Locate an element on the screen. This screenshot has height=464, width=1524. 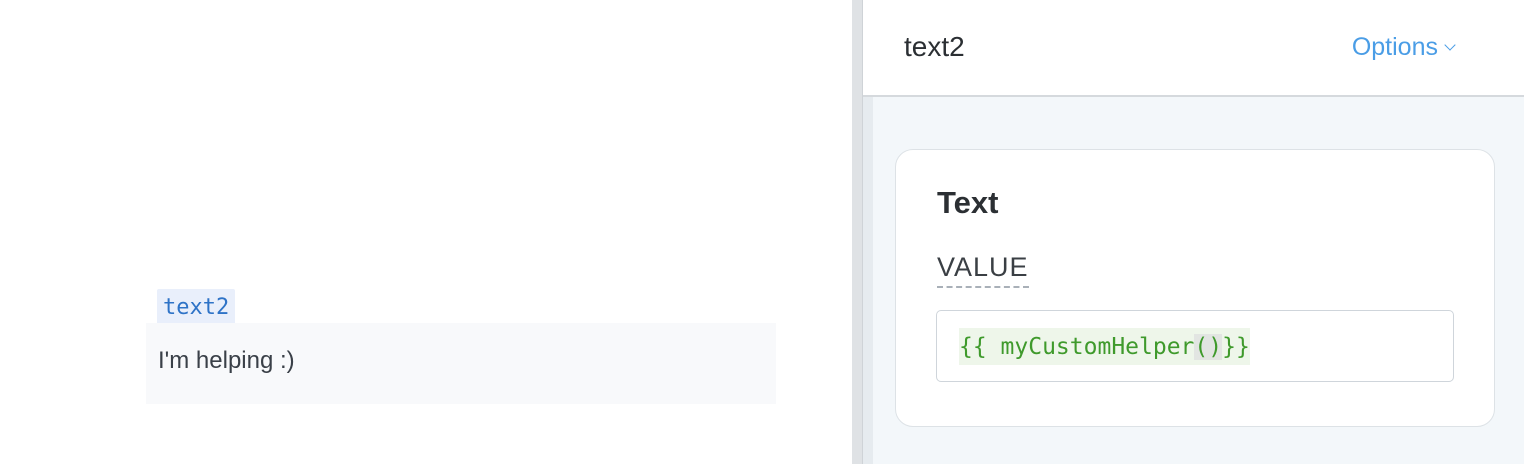
card-title: Text is located at coordinates (968, 202).